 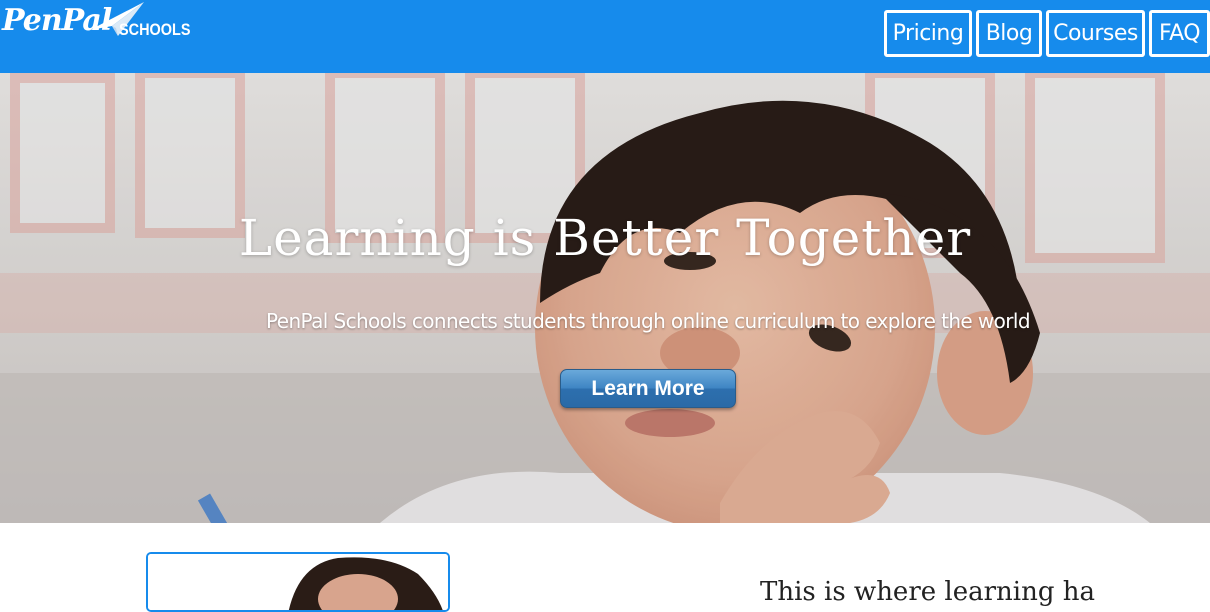 What do you see at coordinates (1179, 33) in the screenshot?
I see `nav-faq-button: FAQ` at bounding box center [1179, 33].